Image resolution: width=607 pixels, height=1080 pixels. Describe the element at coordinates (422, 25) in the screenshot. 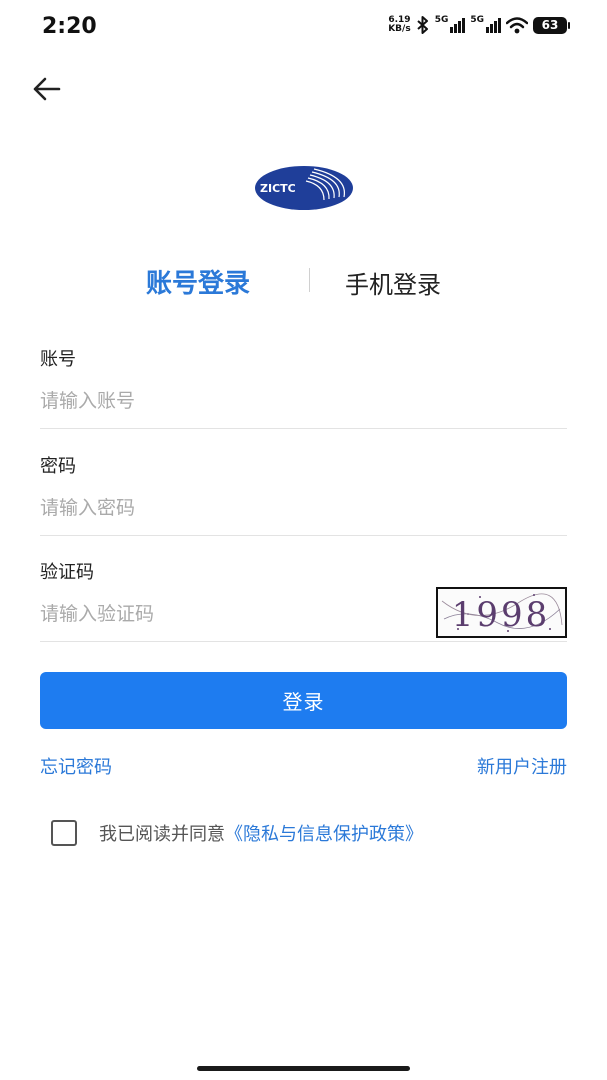

I see `bluetooth-icon` at that location.